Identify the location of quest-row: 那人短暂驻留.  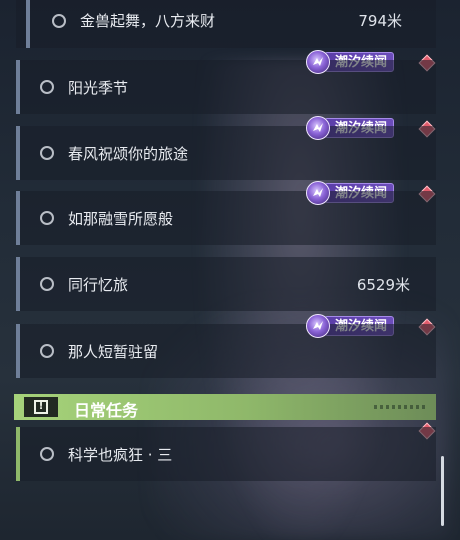
(226, 351).